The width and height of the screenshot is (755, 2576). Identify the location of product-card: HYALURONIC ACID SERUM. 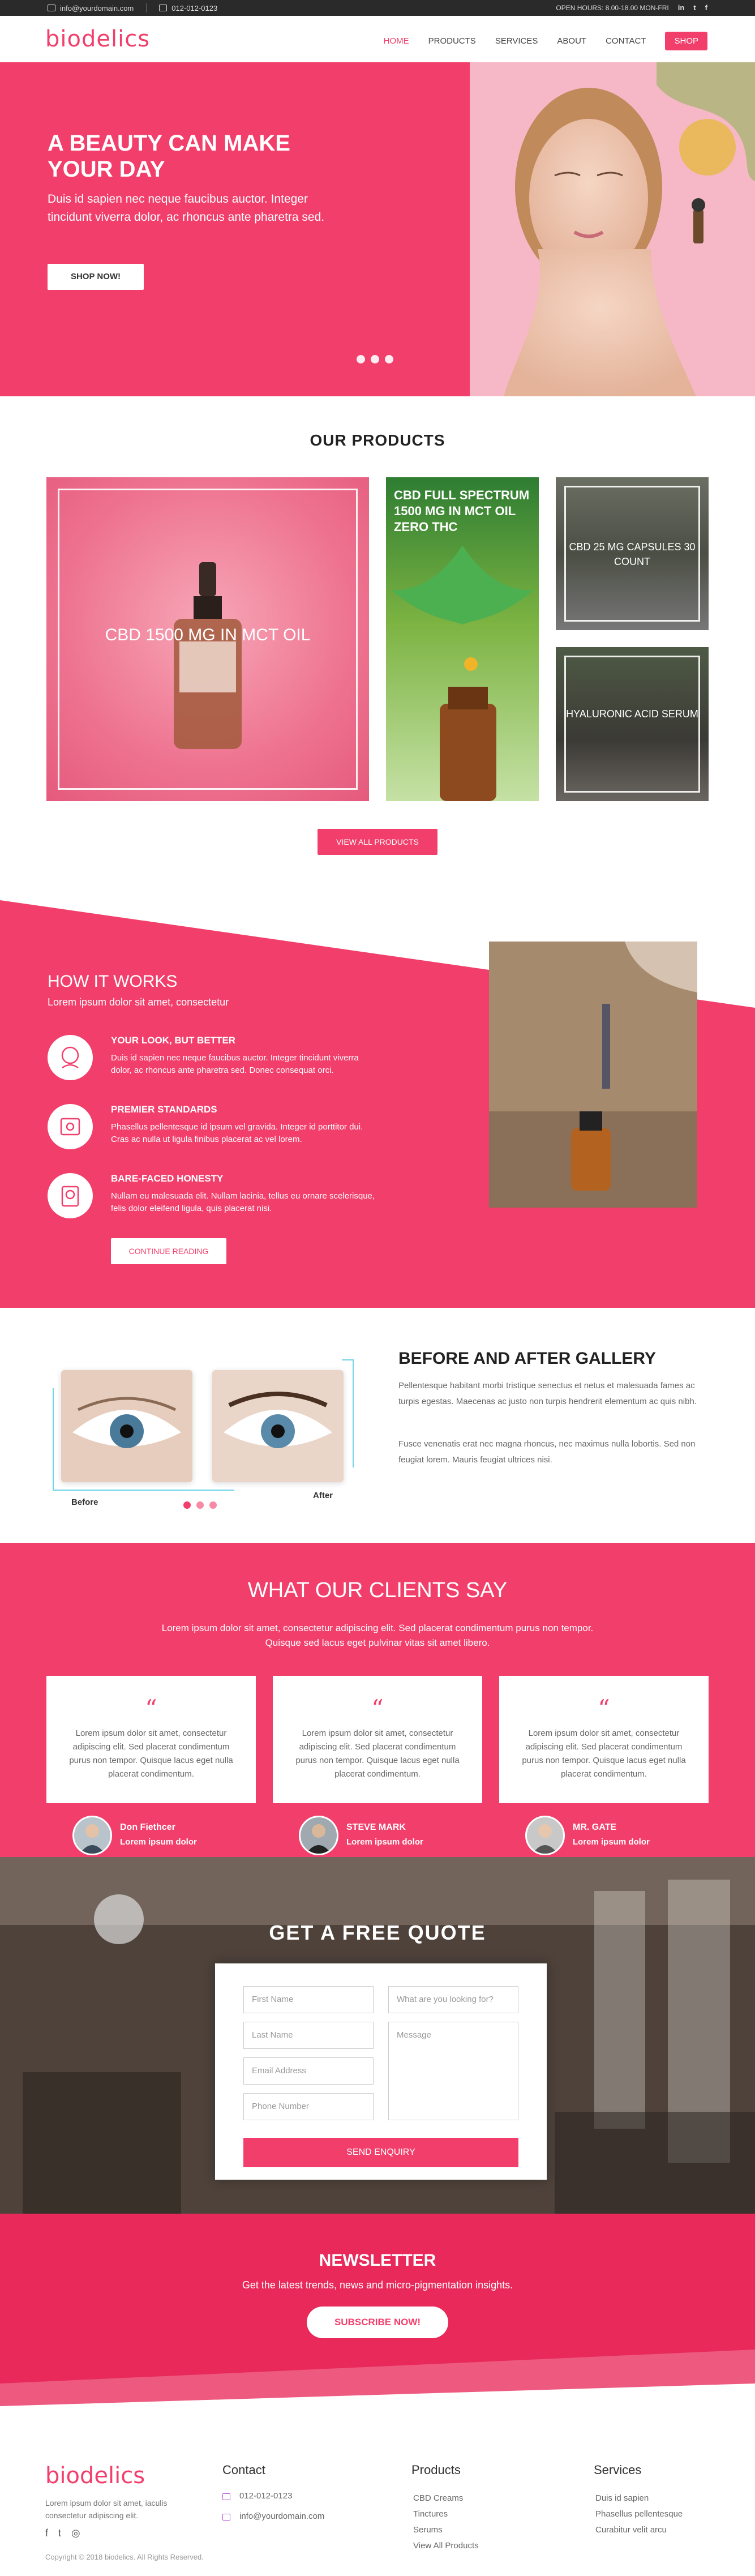
(632, 724).